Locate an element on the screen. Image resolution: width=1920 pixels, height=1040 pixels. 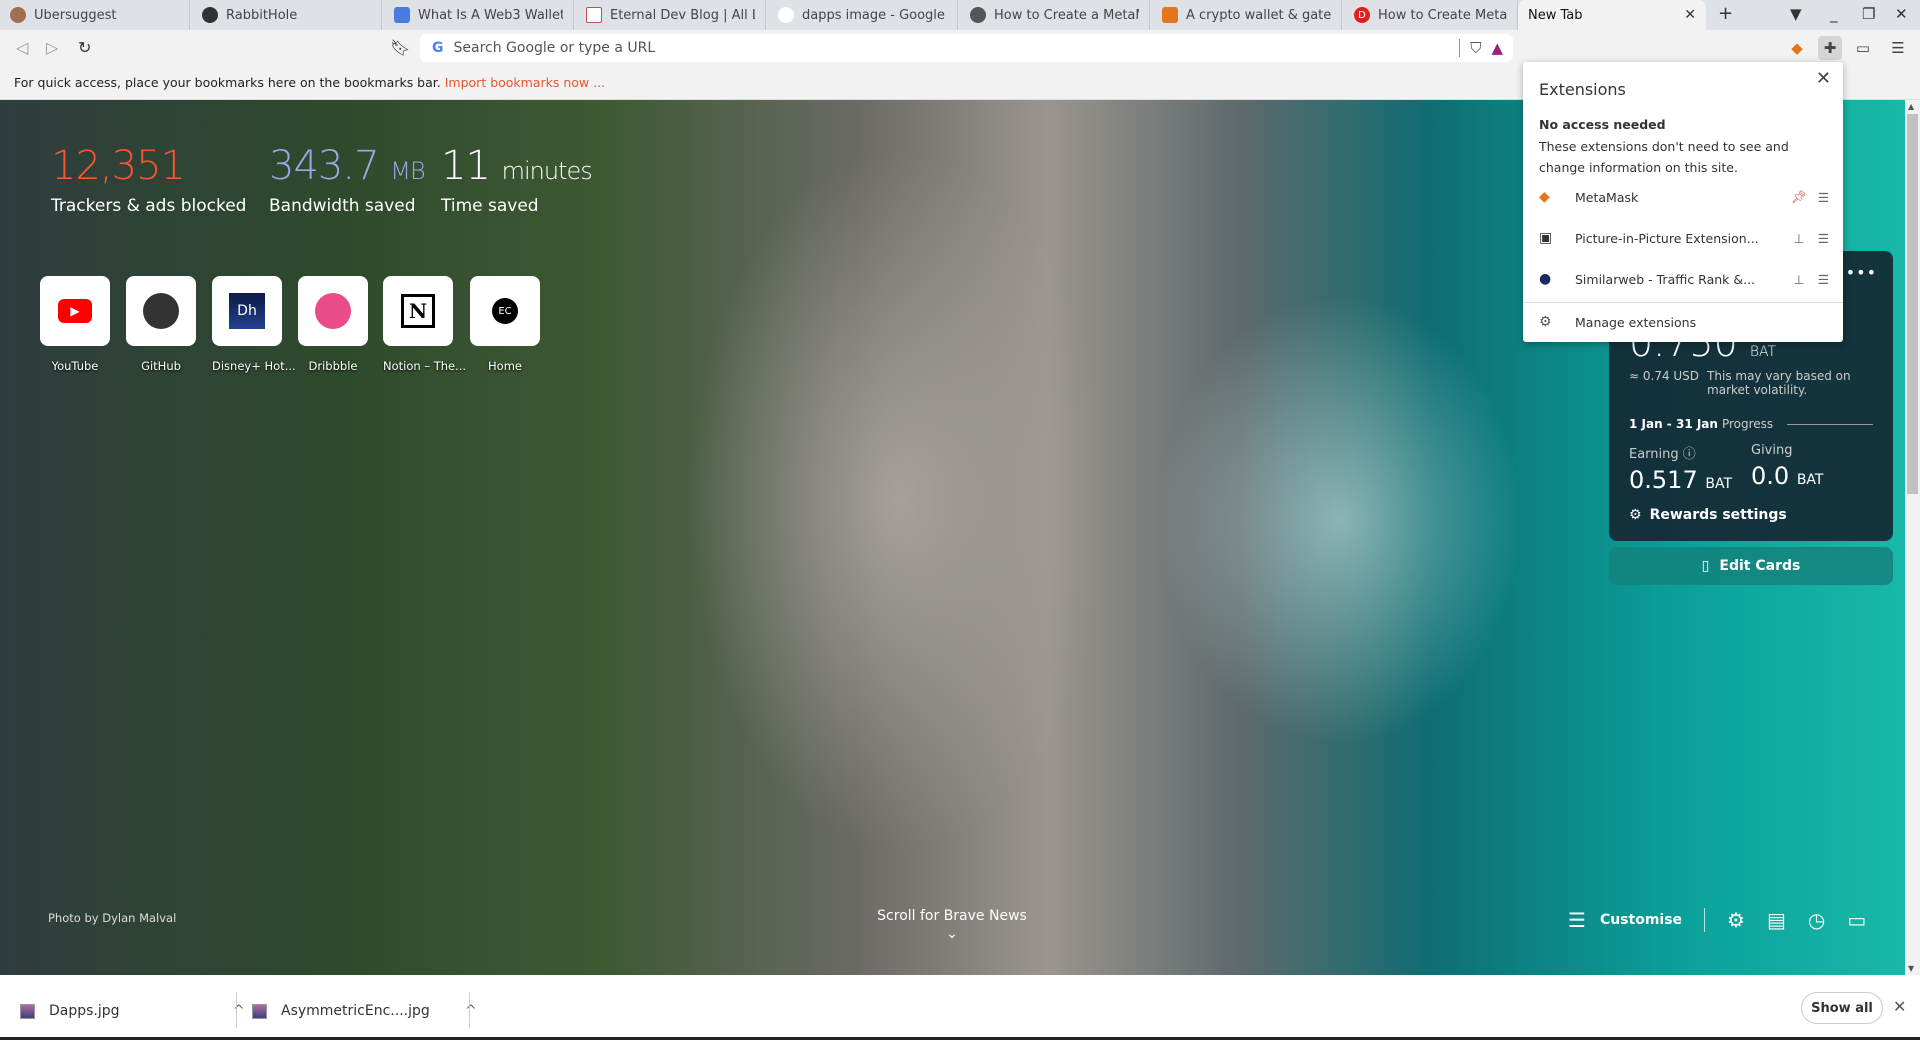
metamask-icon: ◆ is located at coordinates (1797, 48).